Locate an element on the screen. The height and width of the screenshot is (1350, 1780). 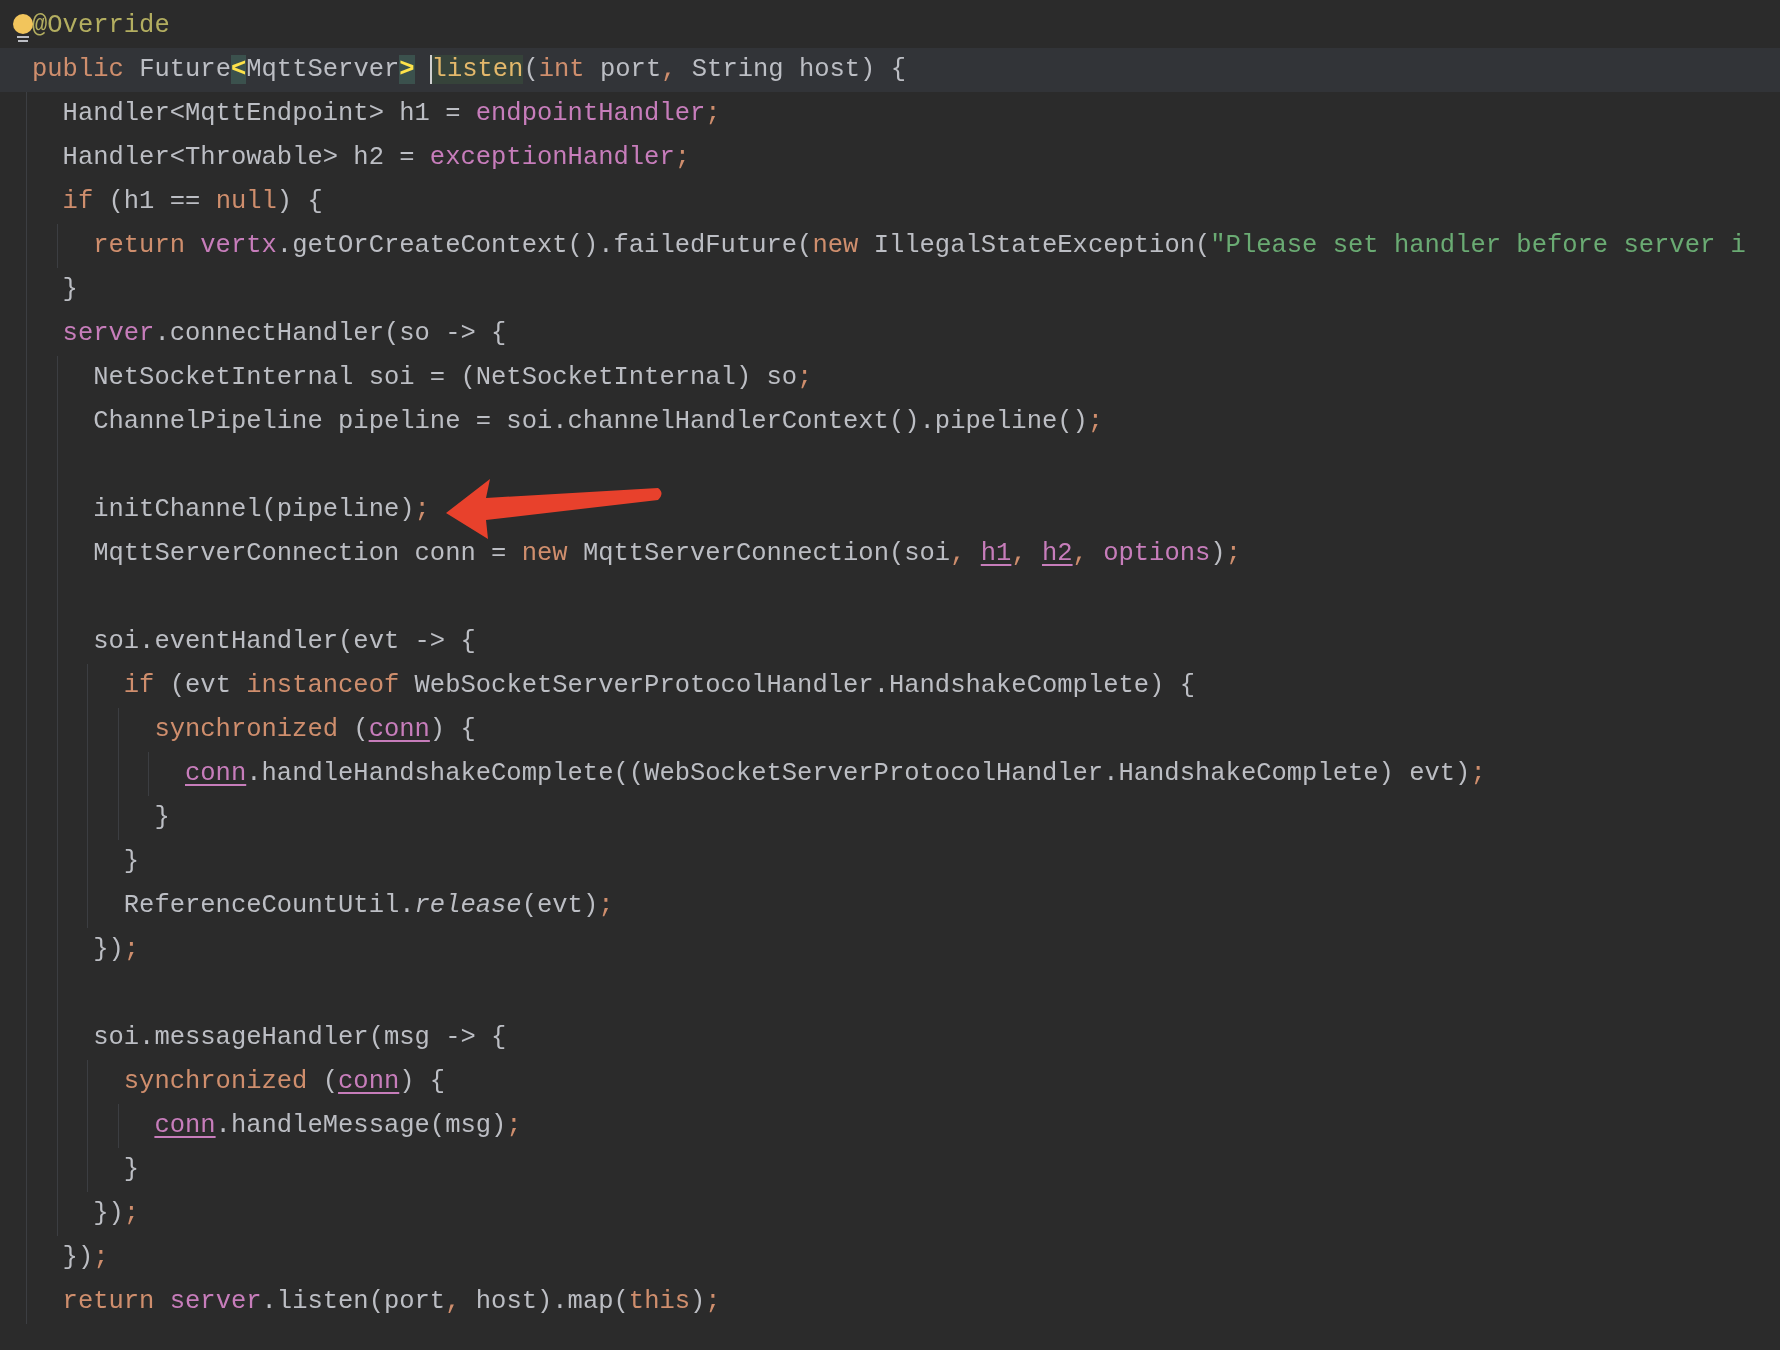
code-line: MqttServerConnection conn = new MqttServerConnection(soi, h1, h2, options); is located at coordinates (667, 554).